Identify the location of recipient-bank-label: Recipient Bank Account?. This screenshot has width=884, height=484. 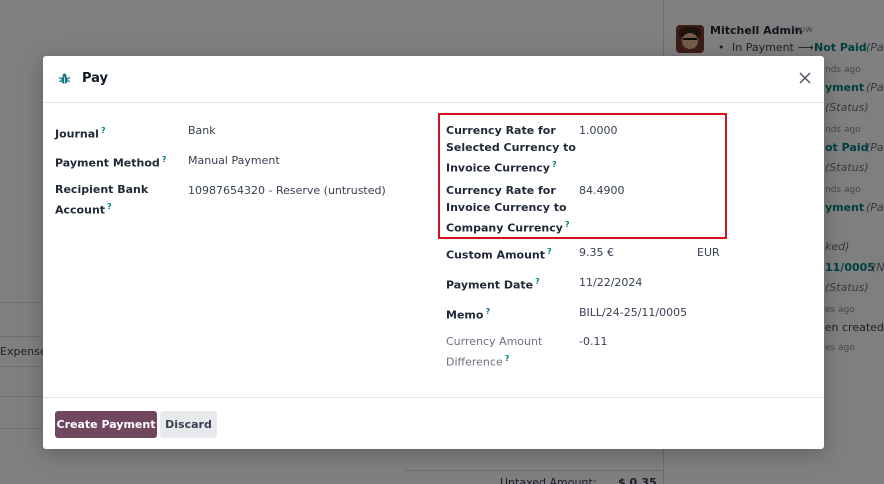
(102, 200).